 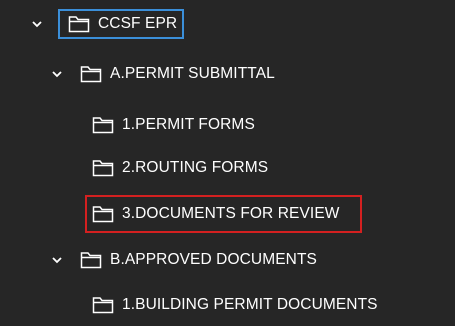 I want to click on tree-node-label: 2.ROUTING FORMS, so click(x=195, y=167).